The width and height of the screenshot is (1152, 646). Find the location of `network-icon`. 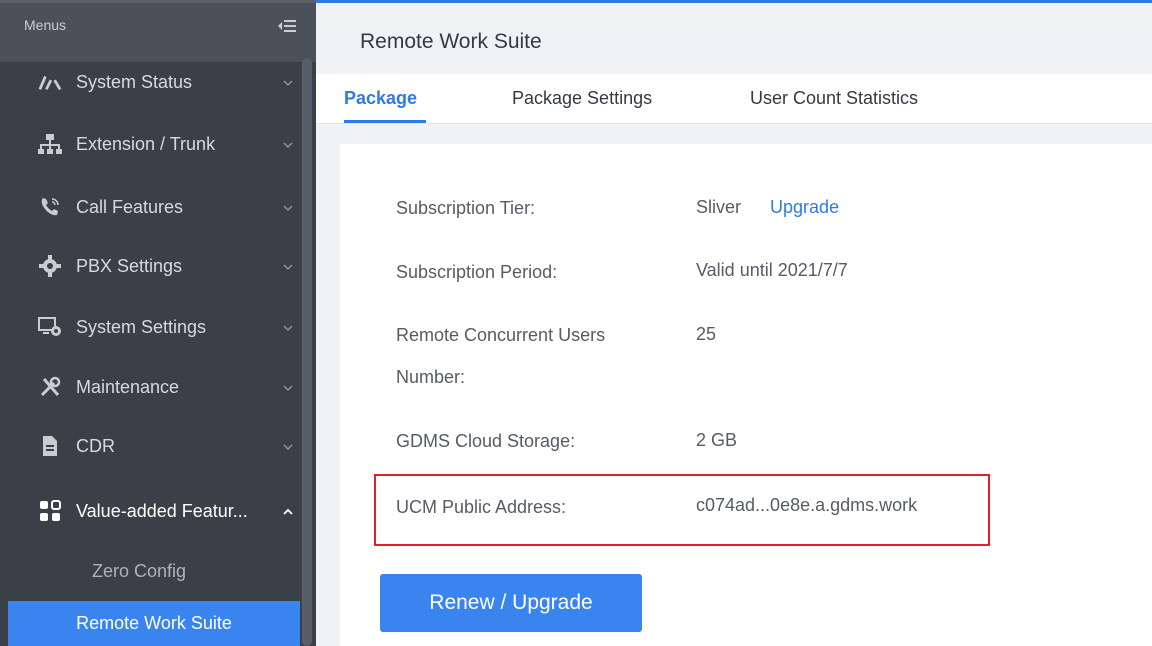

network-icon is located at coordinates (50, 144).